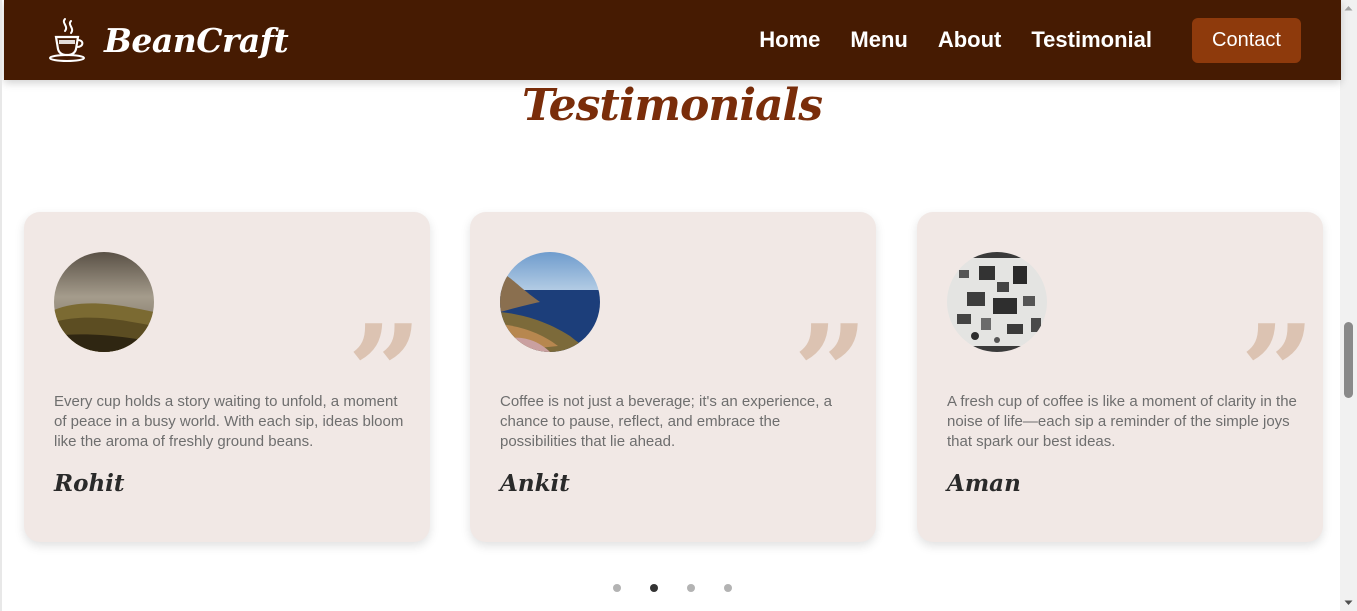 The image size is (1357, 611). I want to click on main-nav: Home Menu About Testimonial Contact, so click(1035, 40).